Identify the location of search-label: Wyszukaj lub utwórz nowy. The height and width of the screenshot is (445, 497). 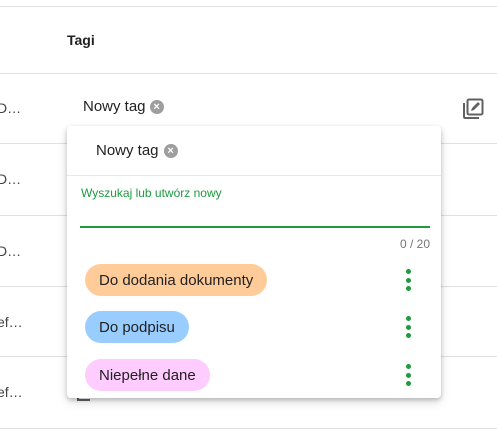
(151, 193).